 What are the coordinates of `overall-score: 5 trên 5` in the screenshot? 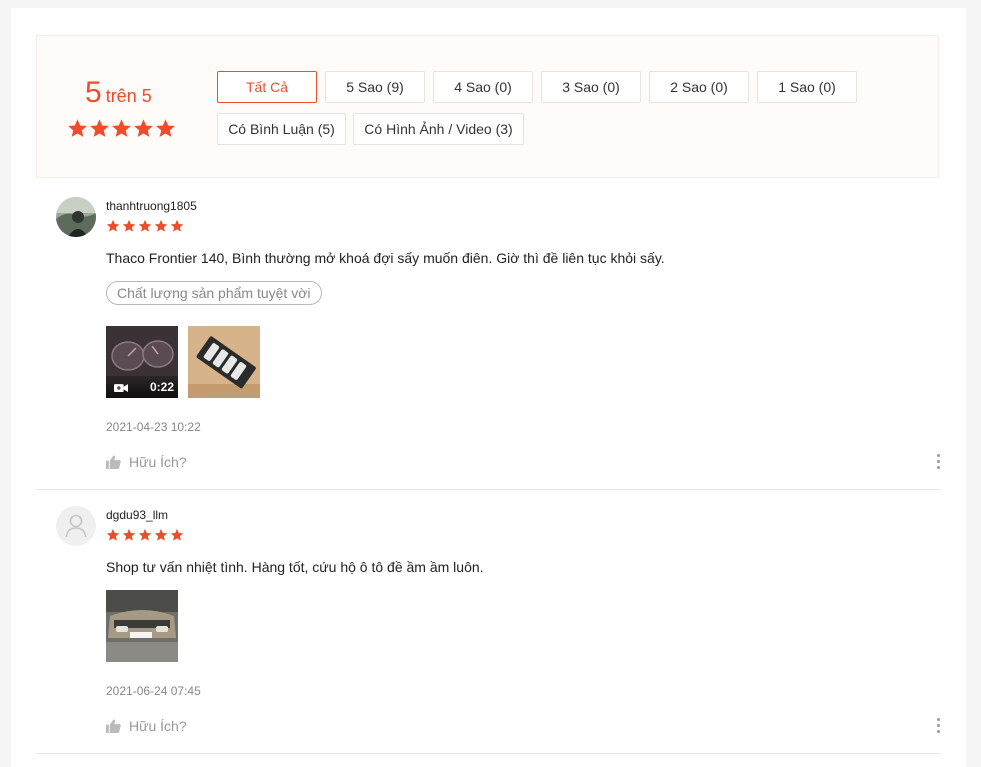 It's located at (118, 93).